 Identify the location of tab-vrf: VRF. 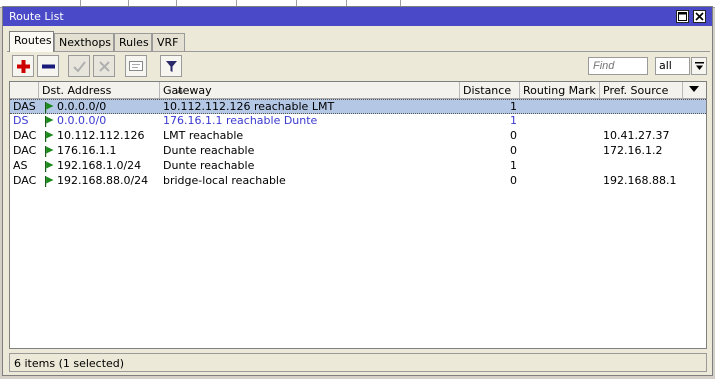
(168, 42).